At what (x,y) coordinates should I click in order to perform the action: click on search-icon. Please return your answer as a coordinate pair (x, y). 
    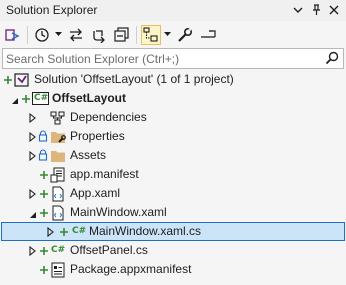
    Looking at the image, I should click on (332, 59).